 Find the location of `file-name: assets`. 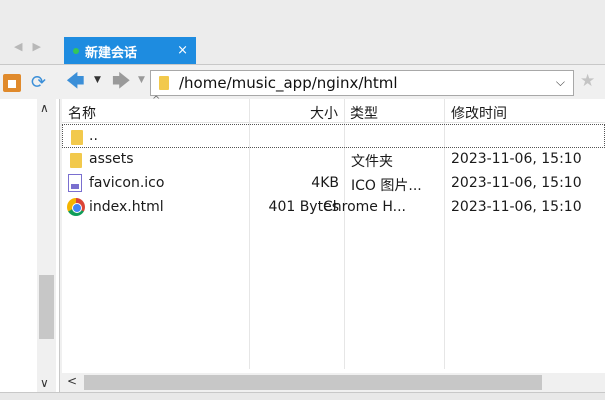

file-name: assets is located at coordinates (111, 159).